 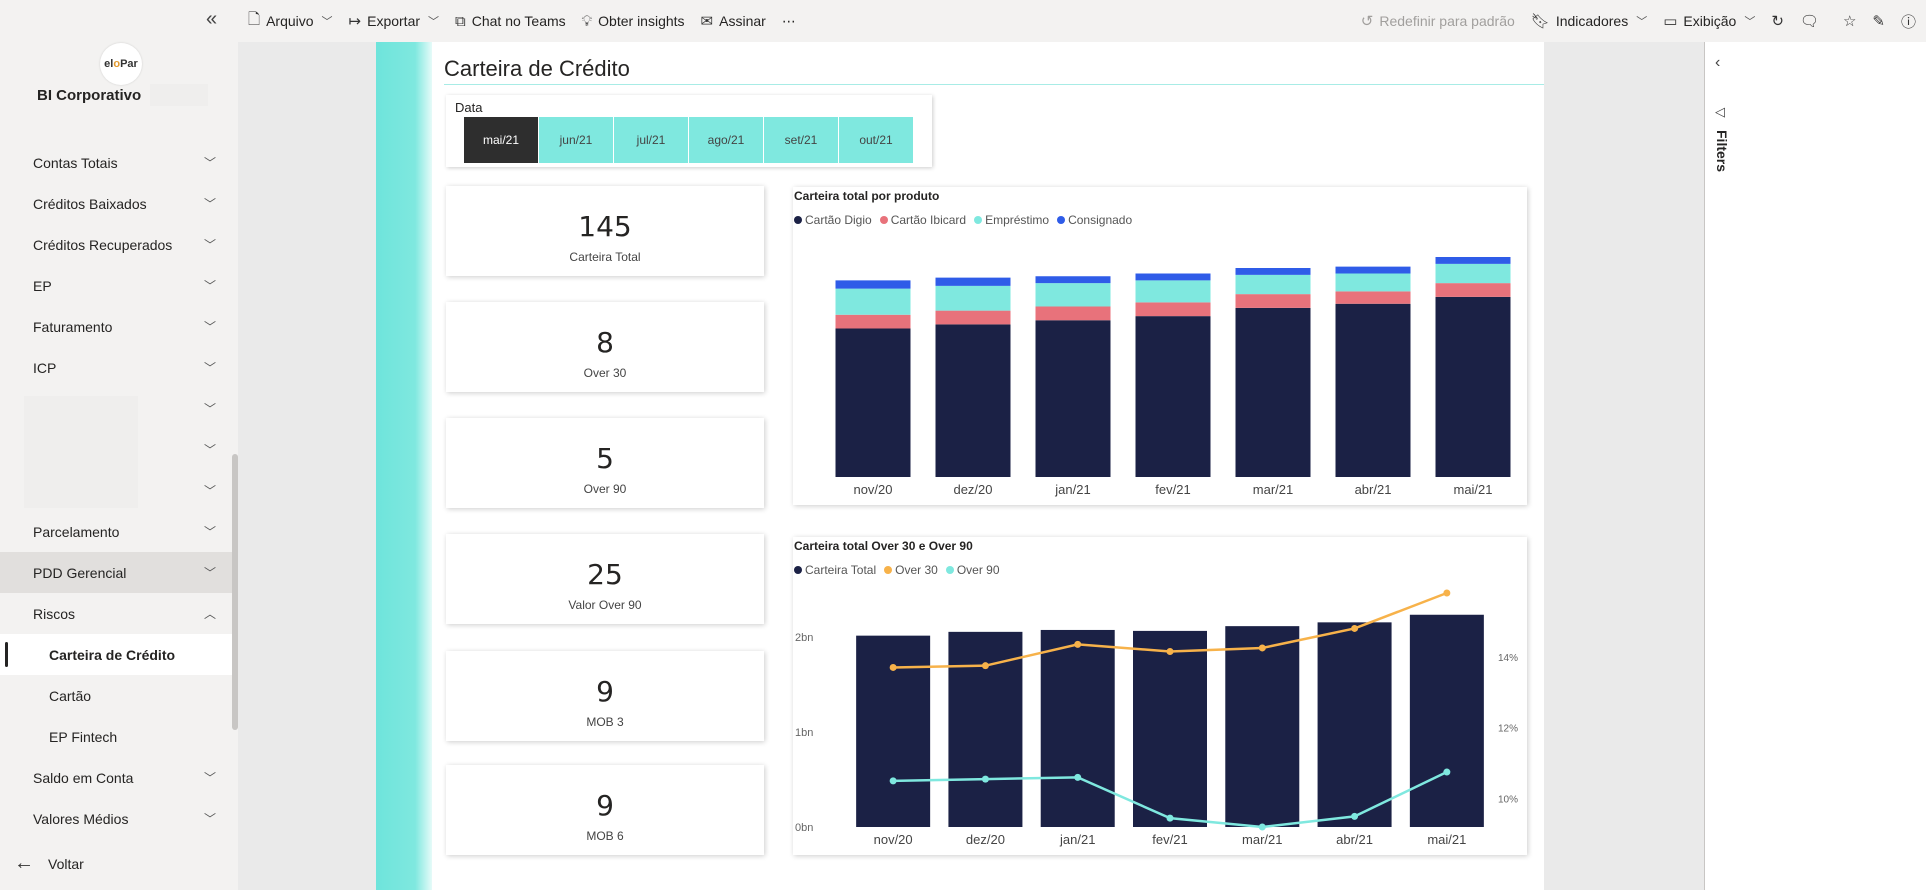 I want to click on slicer-option-jul21: jul/21, so click(x=651, y=140).